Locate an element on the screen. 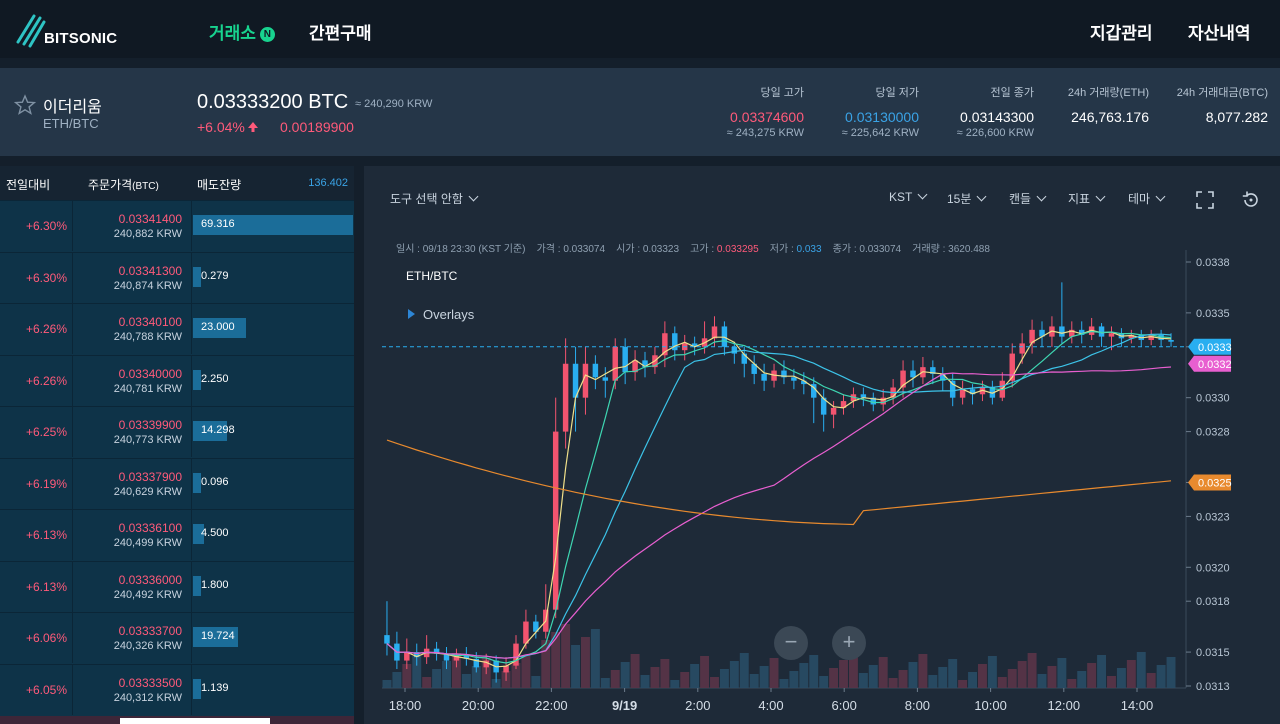 This screenshot has height=724, width=1280. row-rate: +6.30% is located at coordinates (36, 277).